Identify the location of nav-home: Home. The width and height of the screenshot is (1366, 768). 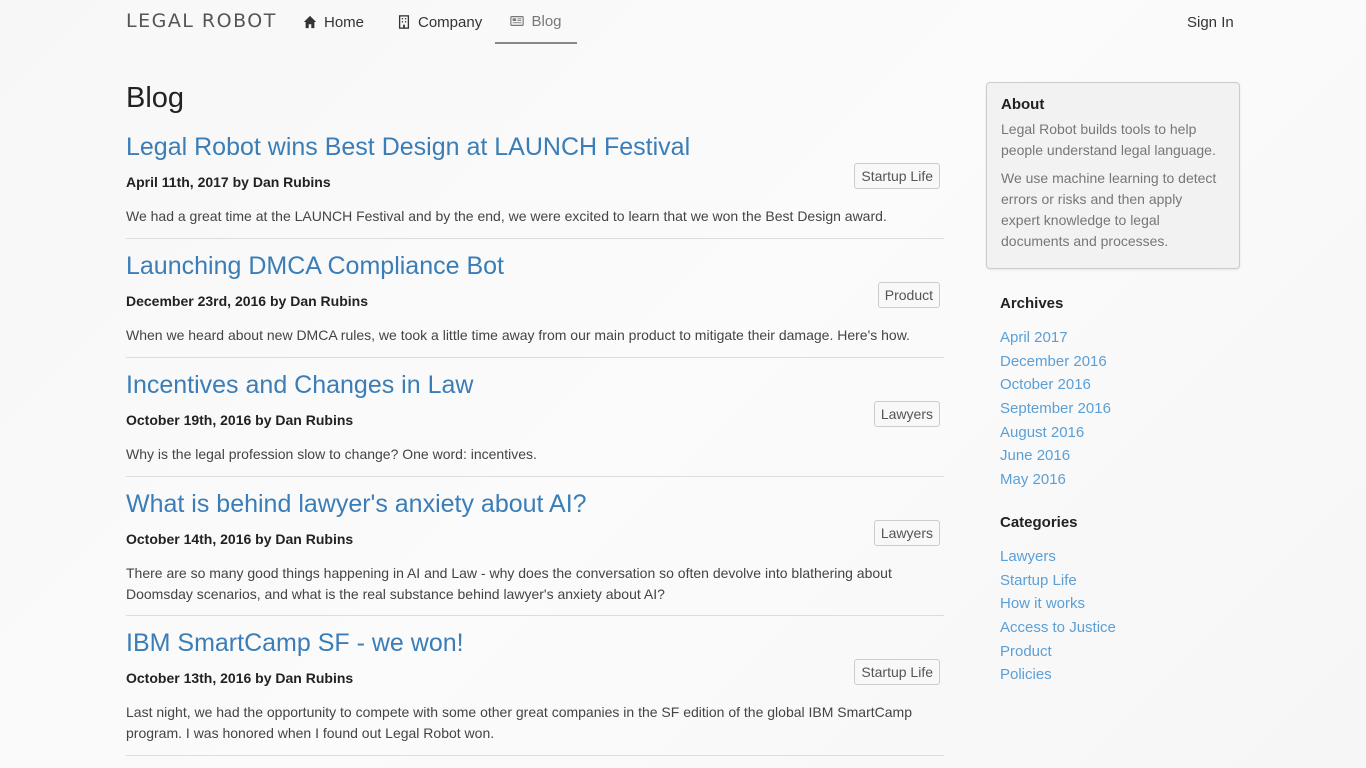
(333, 22).